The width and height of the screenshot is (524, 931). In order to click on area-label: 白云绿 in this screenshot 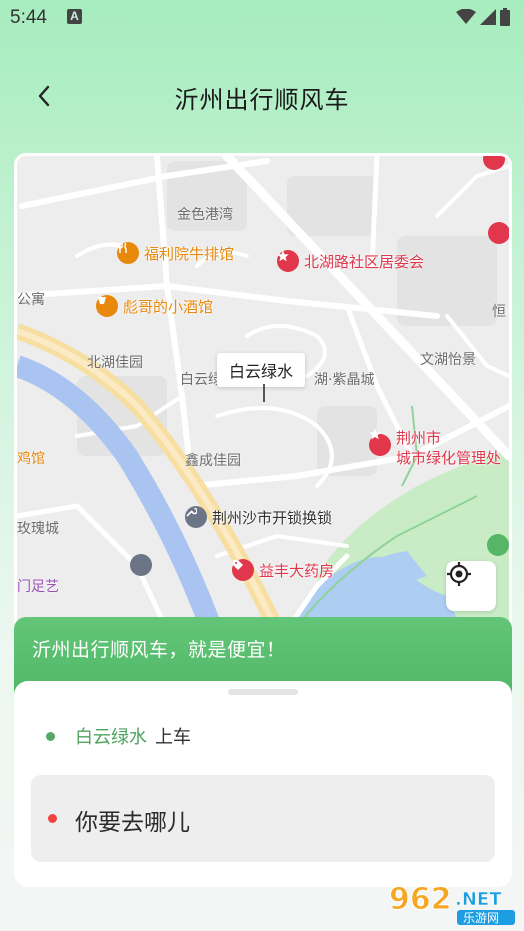, I will do `click(201, 380)`.